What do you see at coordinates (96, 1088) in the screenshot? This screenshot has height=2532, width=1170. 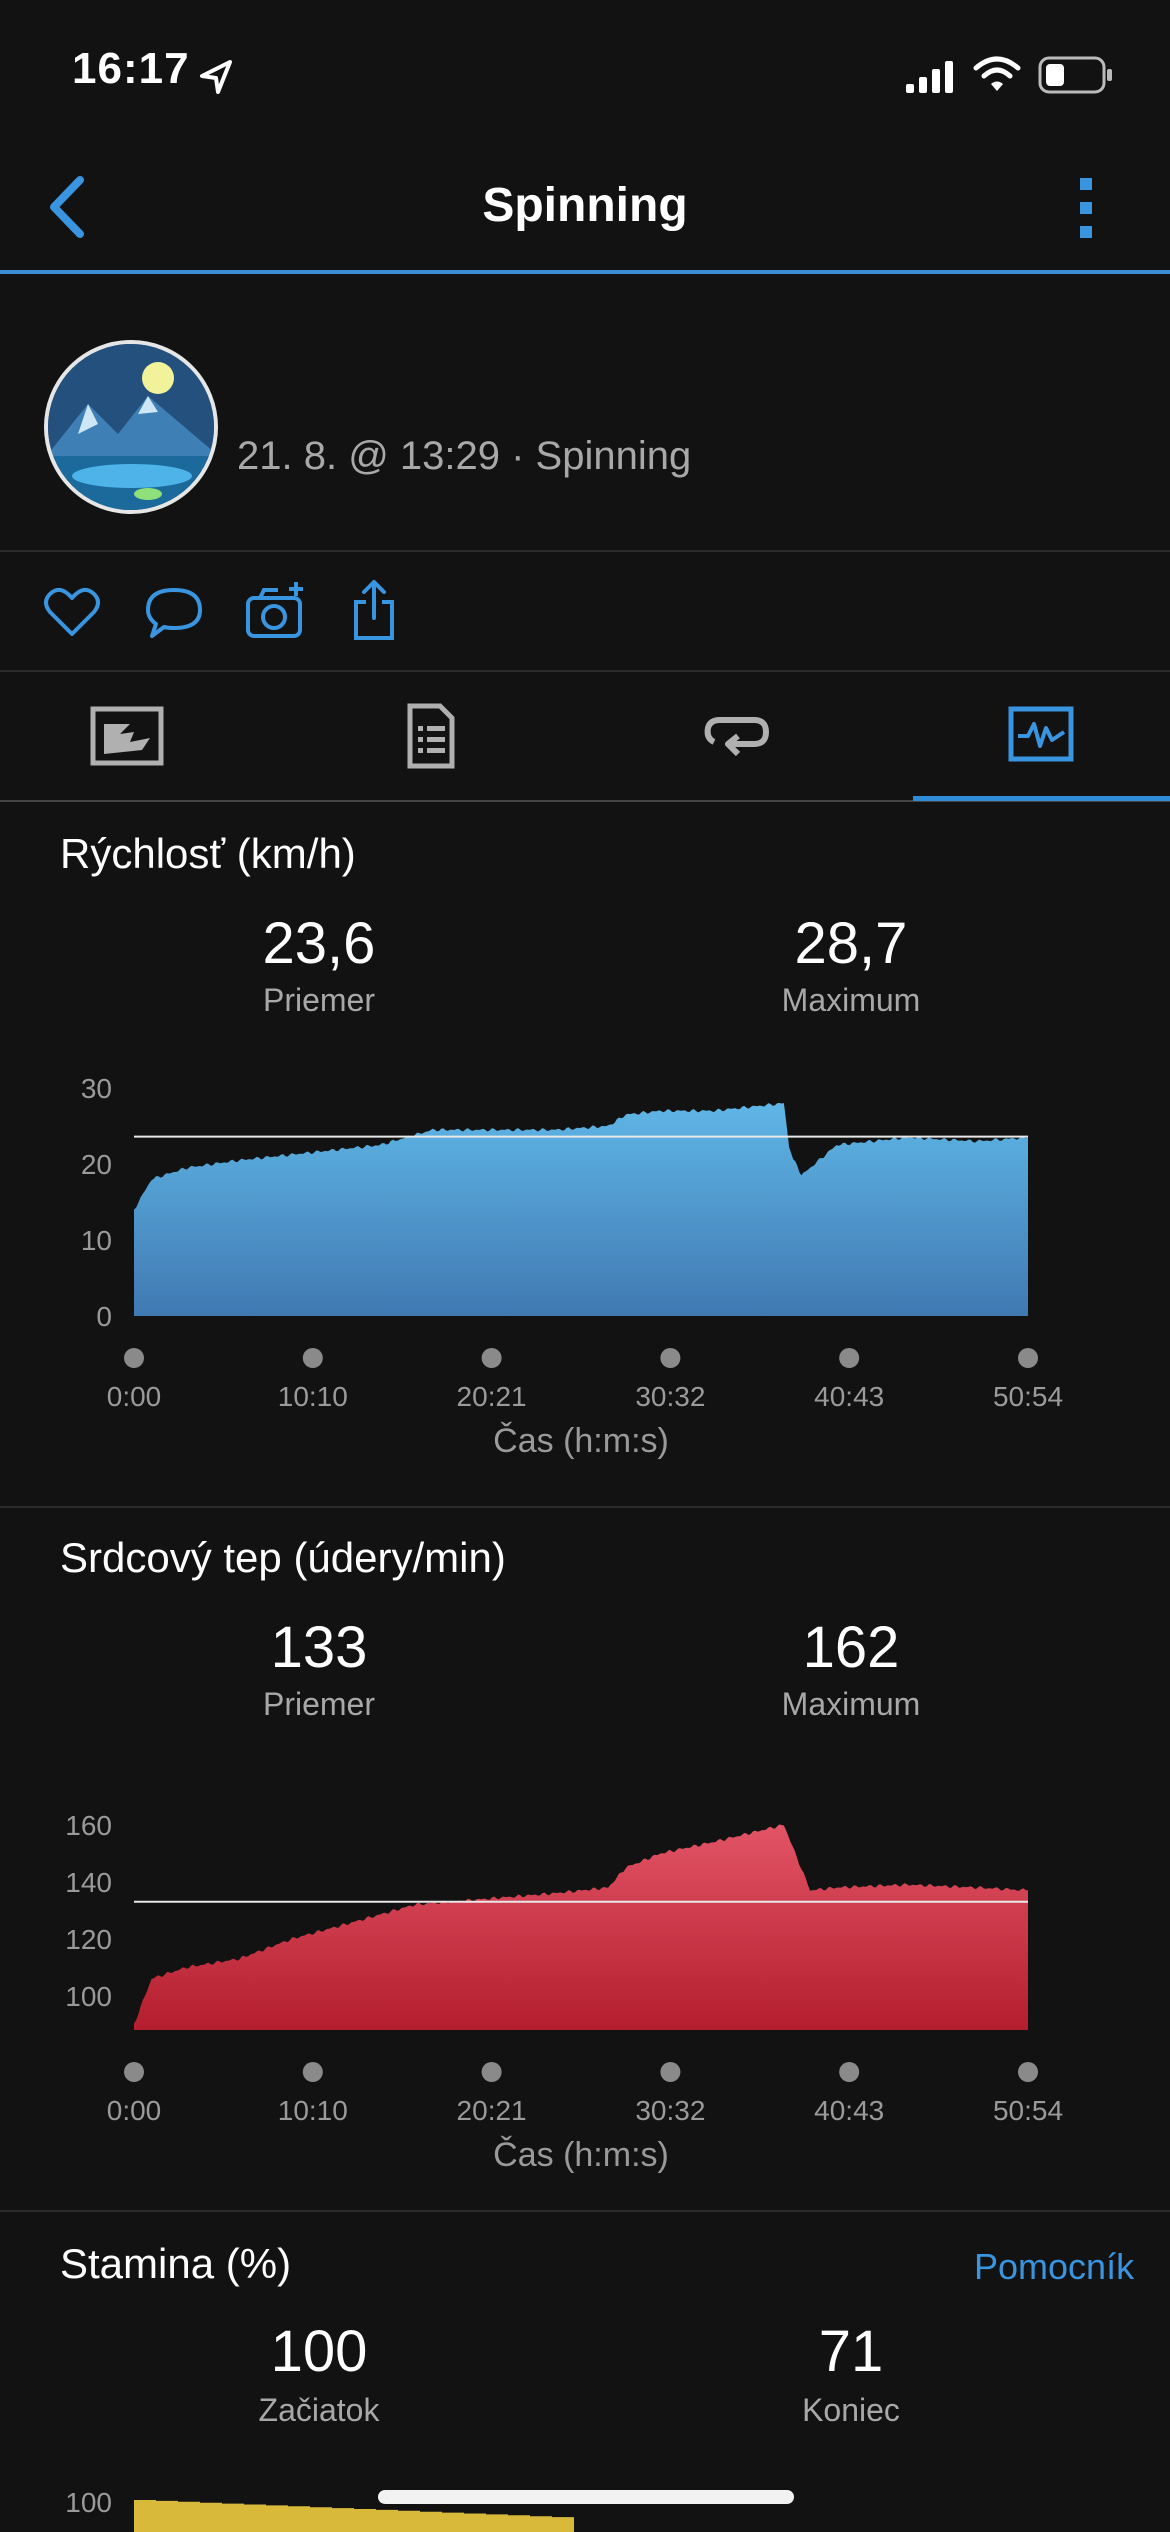 I see `y-tick-label: 30` at bounding box center [96, 1088].